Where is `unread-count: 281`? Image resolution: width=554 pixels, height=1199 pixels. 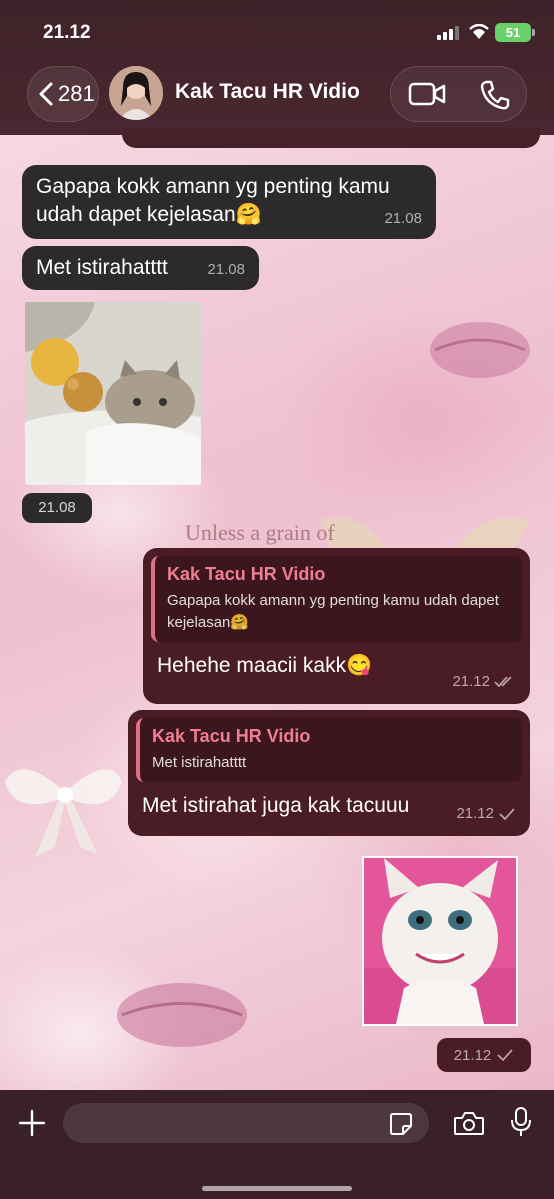 unread-count: 281 is located at coordinates (76, 93).